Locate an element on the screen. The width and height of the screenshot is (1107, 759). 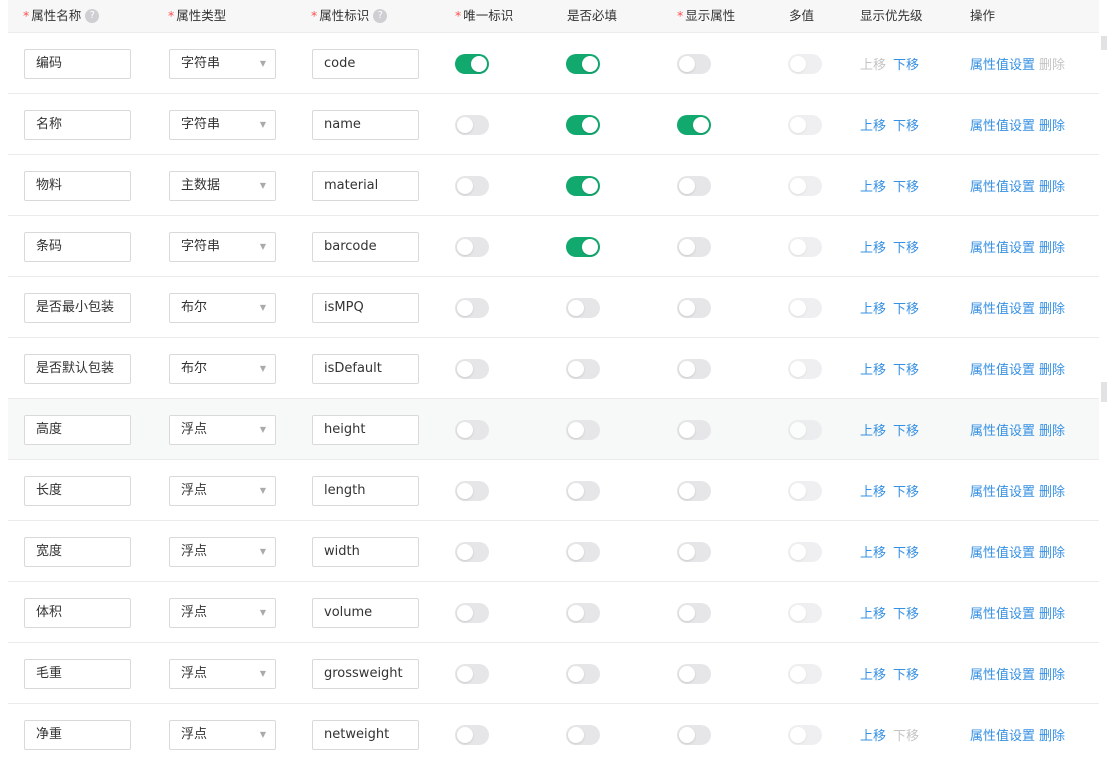
key-input: length is located at coordinates (365, 490).